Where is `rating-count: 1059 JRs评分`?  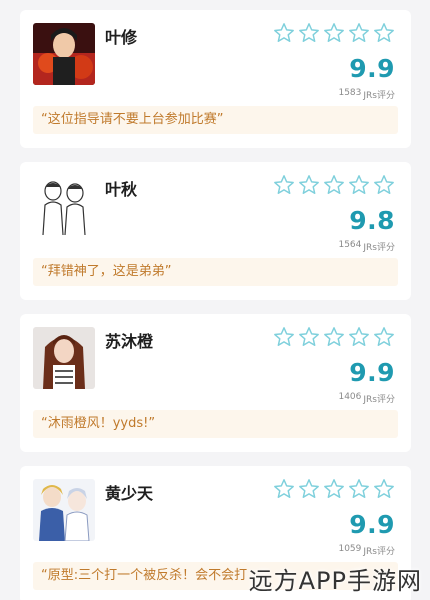
rating-count: 1059 JRs评分 is located at coordinates (366, 550).